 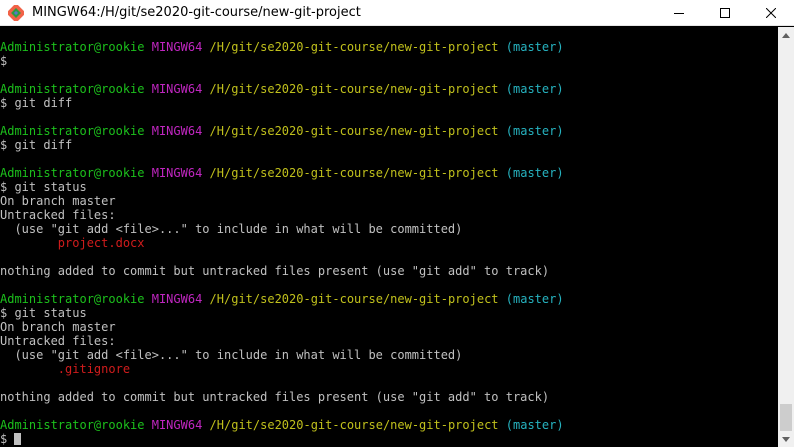 I want to click on close-button, so click(x=771, y=13).